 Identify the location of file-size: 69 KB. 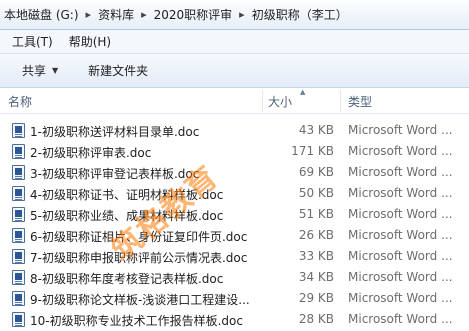
(316, 172).